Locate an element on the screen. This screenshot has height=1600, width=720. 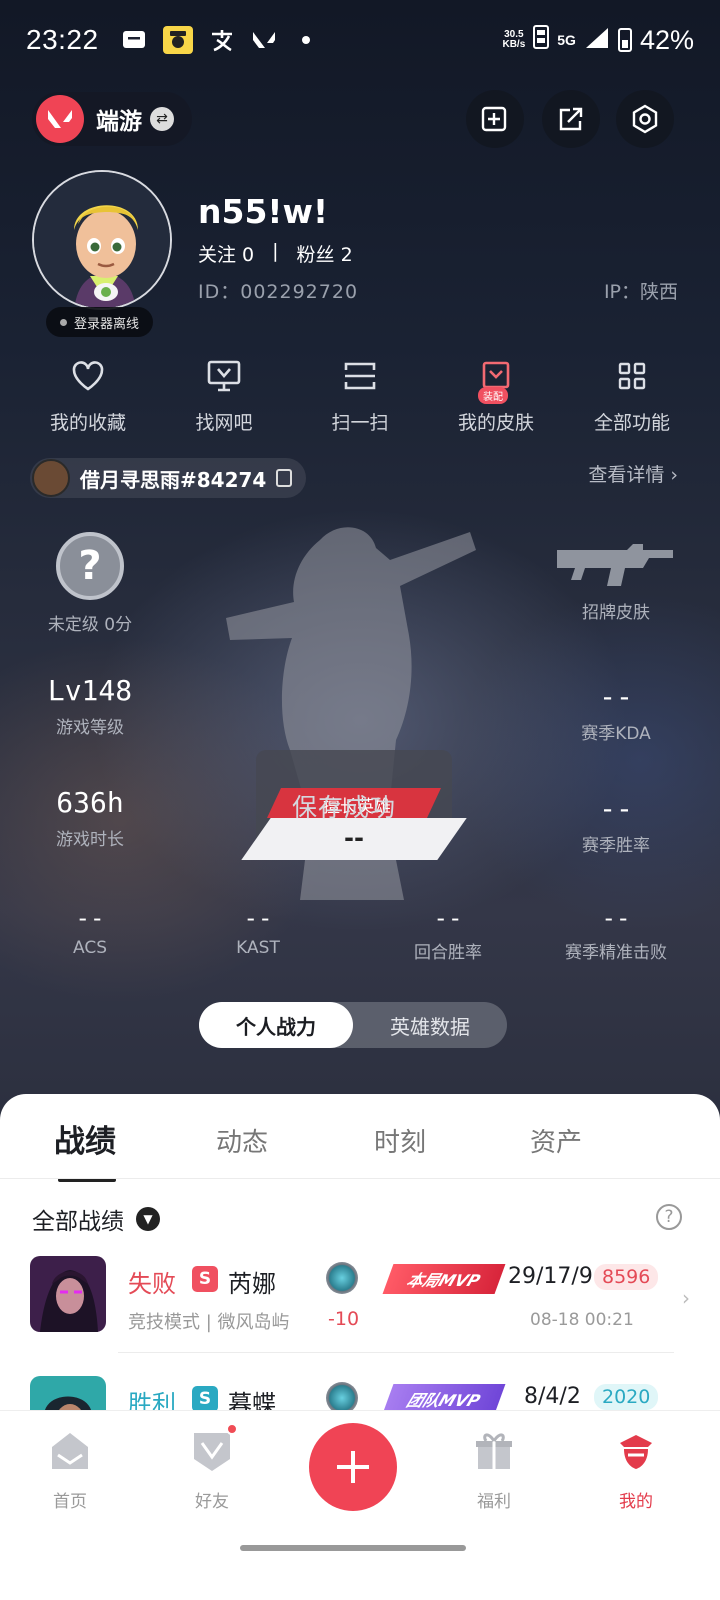
mvp-badge: 本局MVP is located at coordinates (444, 1279).